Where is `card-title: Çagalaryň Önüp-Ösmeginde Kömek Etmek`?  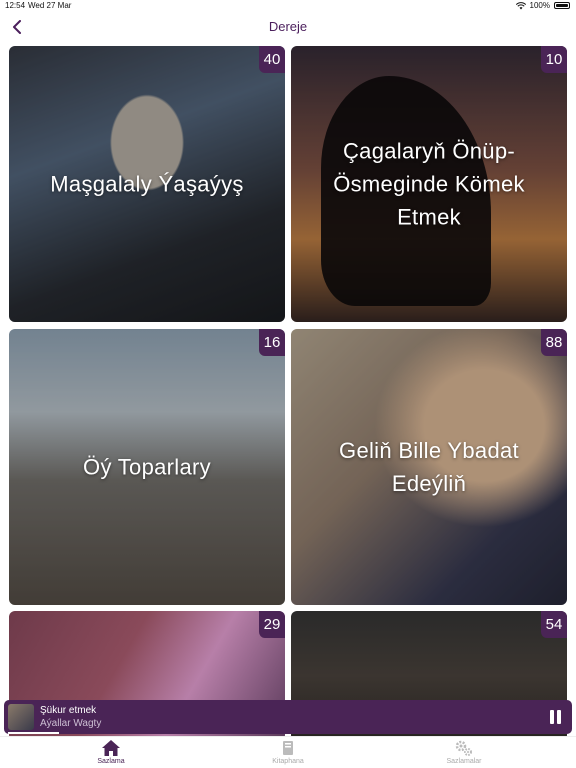
card-title: Çagalaryň Önüp-Ösmeginde Kömek Etmek is located at coordinates (429, 184).